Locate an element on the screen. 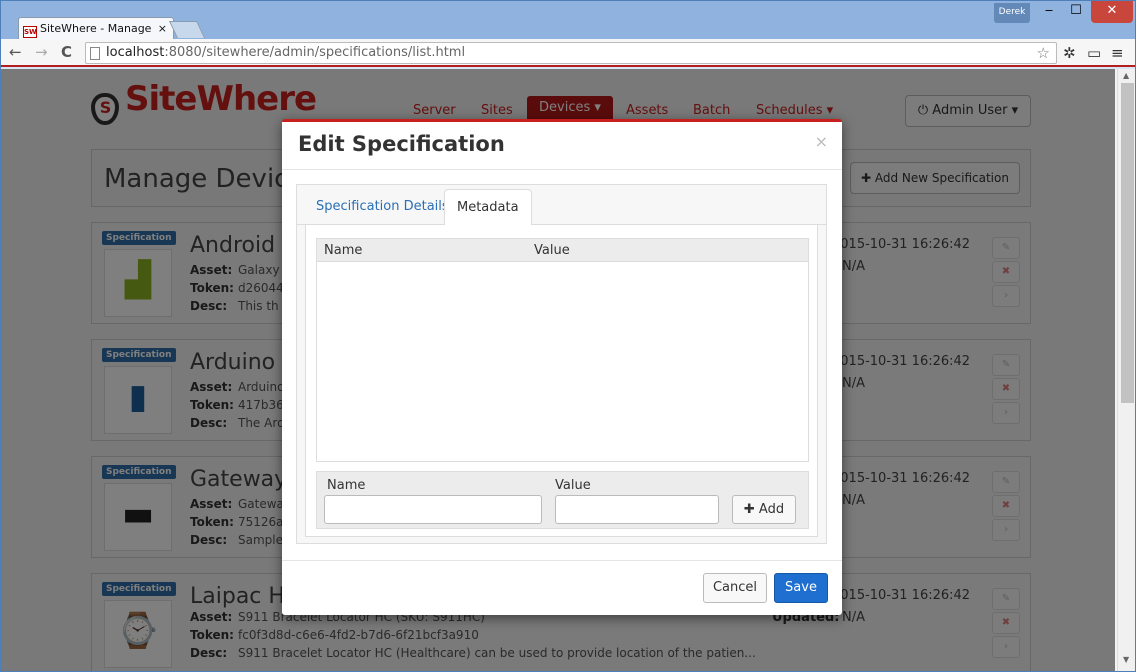 This screenshot has width=1136, height=672. save-button: Save is located at coordinates (801, 588).